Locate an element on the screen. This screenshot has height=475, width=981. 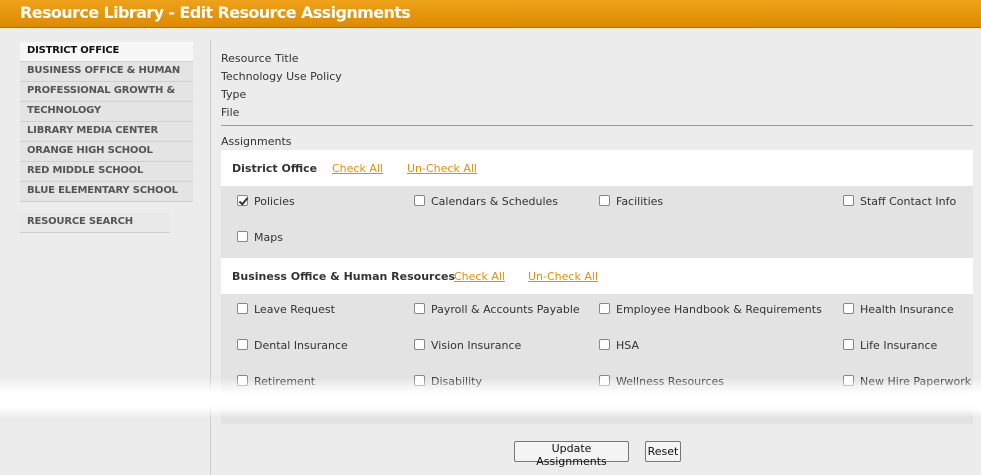
sidebar-item-business-office: BUSINESS OFFICE & HUMAN is located at coordinates (106, 72).